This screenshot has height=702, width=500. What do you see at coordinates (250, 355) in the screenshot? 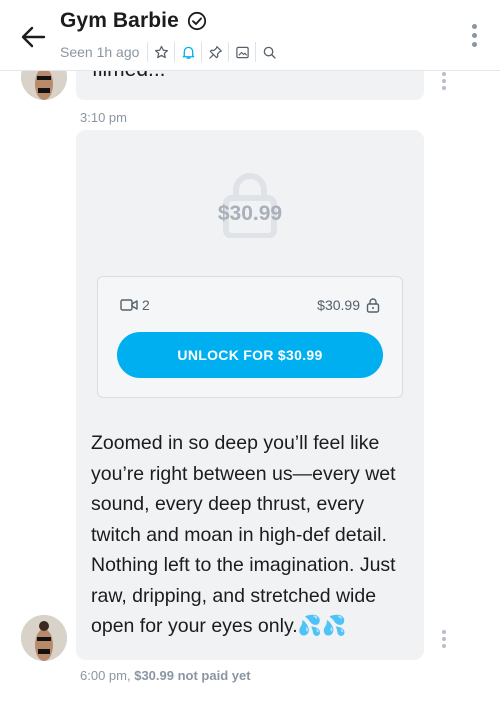
I see `unlock-button: UNLOCK FOR $30.99` at bounding box center [250, 355].